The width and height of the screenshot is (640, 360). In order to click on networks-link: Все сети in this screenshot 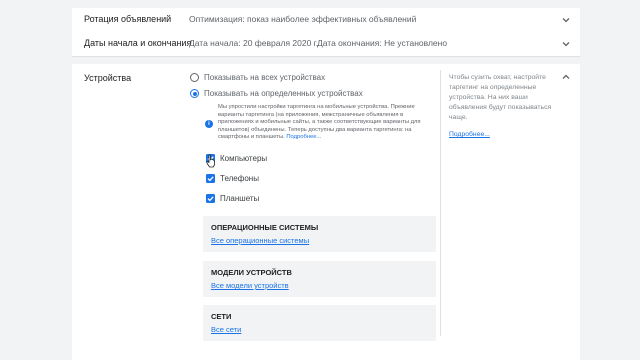, I will do `click(226, 329)`.